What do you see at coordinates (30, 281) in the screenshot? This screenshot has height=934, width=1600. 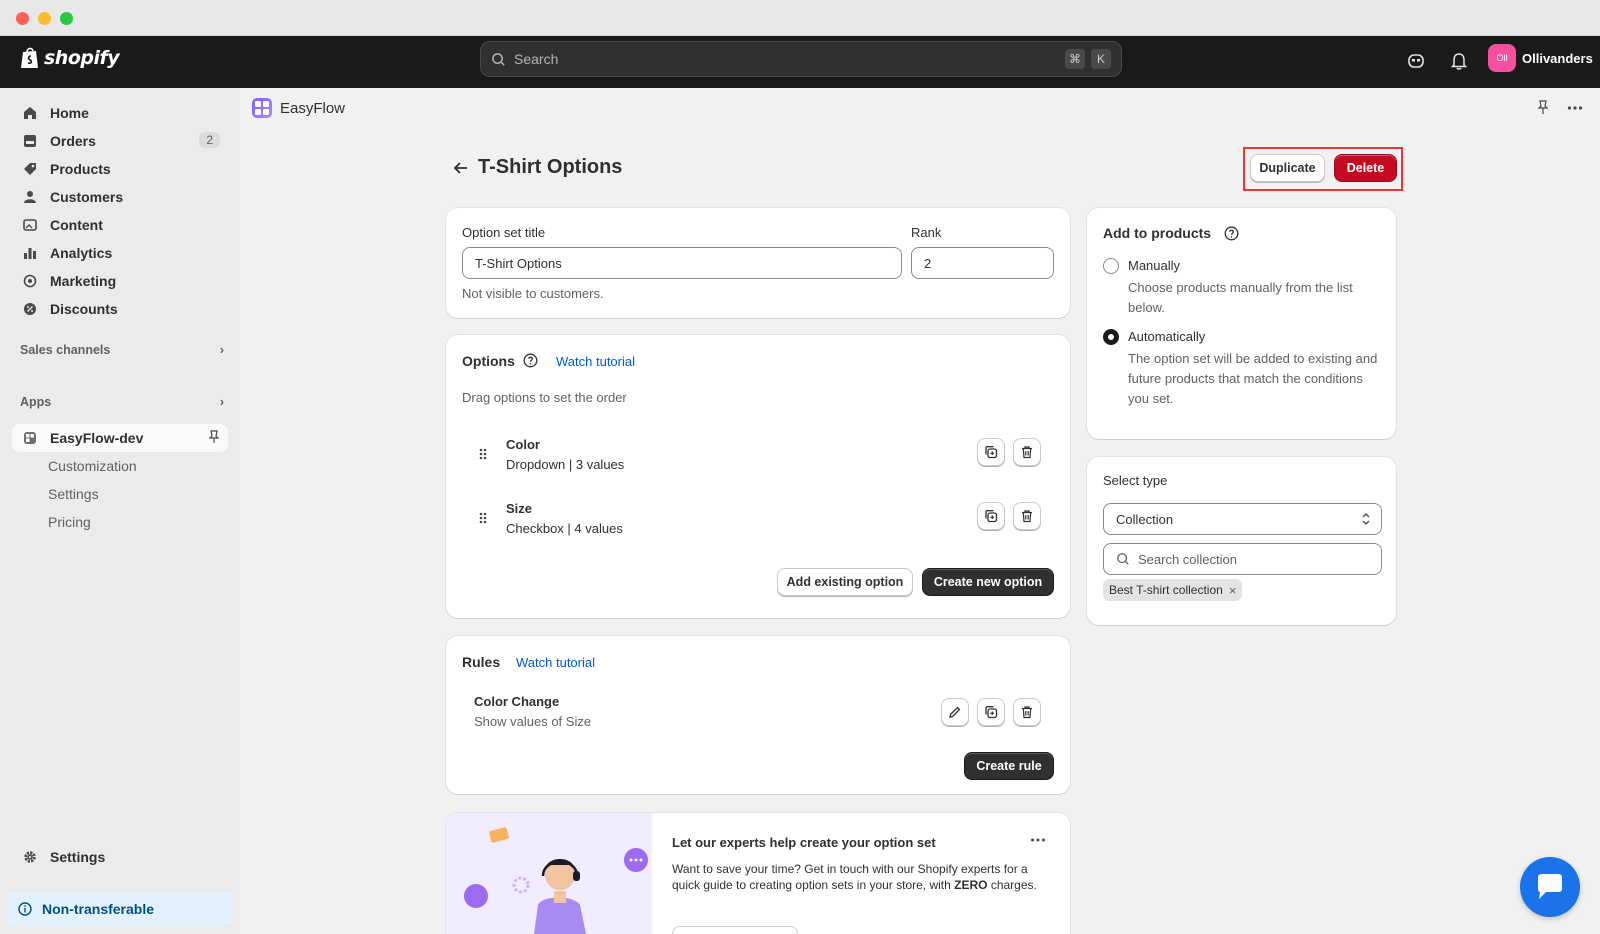 I see `target-icon` at bounding box center [30, 281].